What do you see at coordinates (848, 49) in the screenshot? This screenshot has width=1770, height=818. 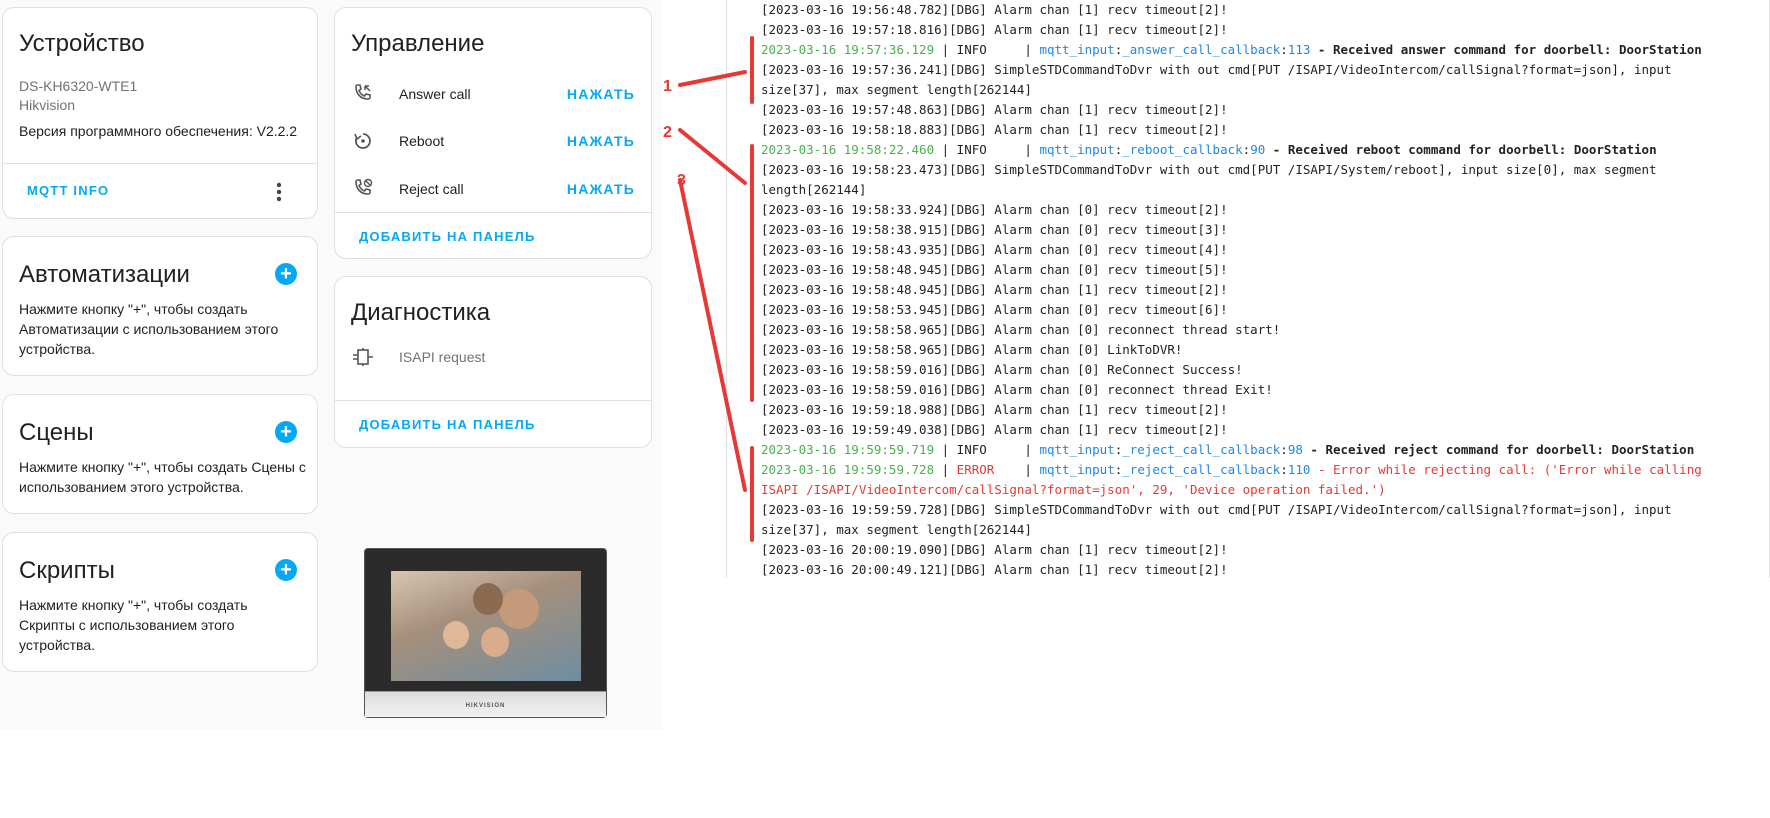 I see `log-segment: 2023-03-16 19:57:36.129` at bounding box center [848, 49].